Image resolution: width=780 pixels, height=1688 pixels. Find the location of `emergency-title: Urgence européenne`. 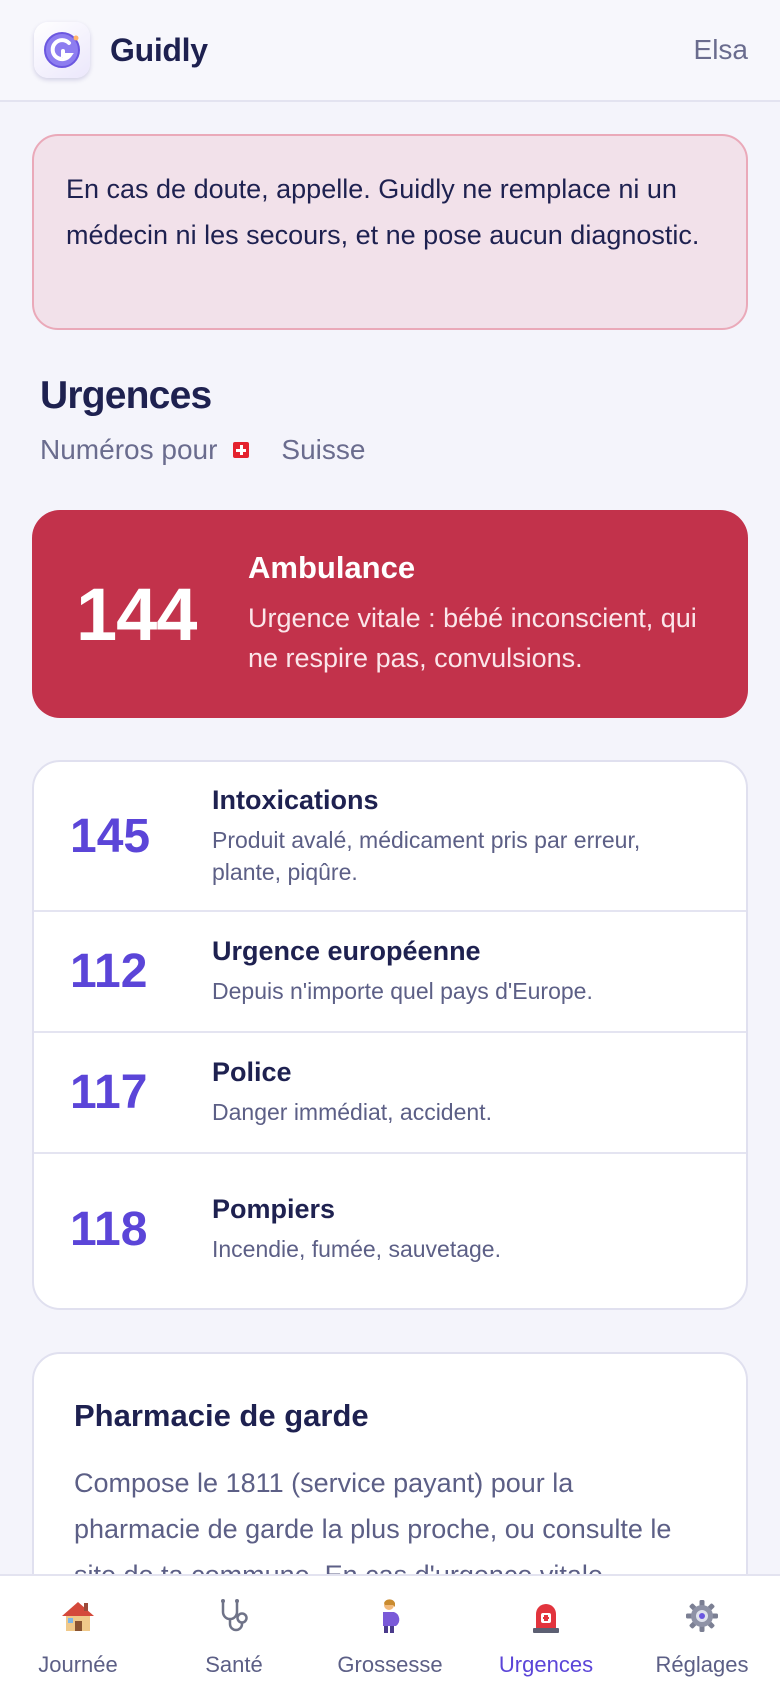

emergency-title: Urgence européenne is located at coordinates (346, 951).